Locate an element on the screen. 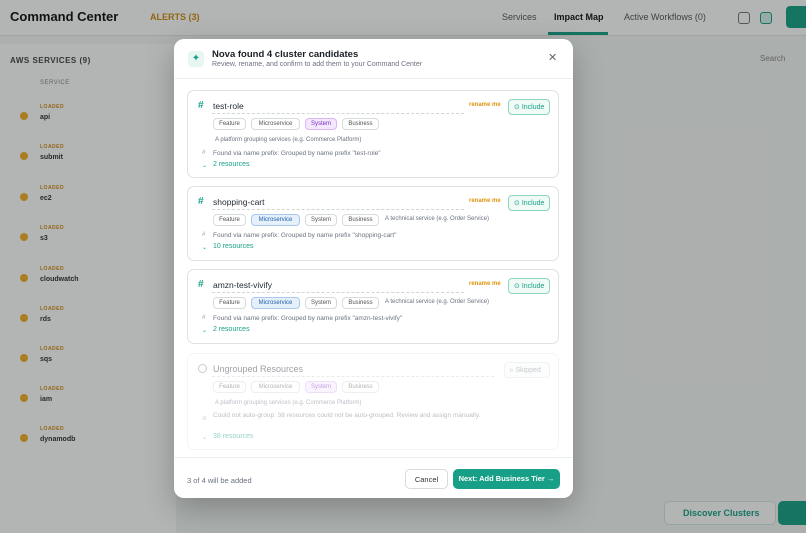  skipped-label: Skipped is located at coordinates (528, 370).